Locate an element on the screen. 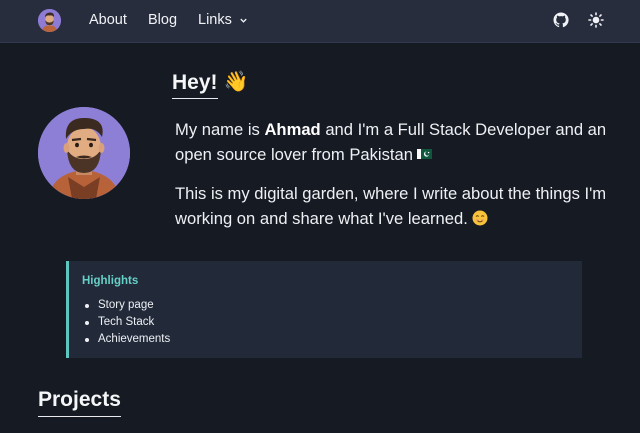 This screenshot has height=433, width=640. sun-icon is located at coordinates (596, 20).